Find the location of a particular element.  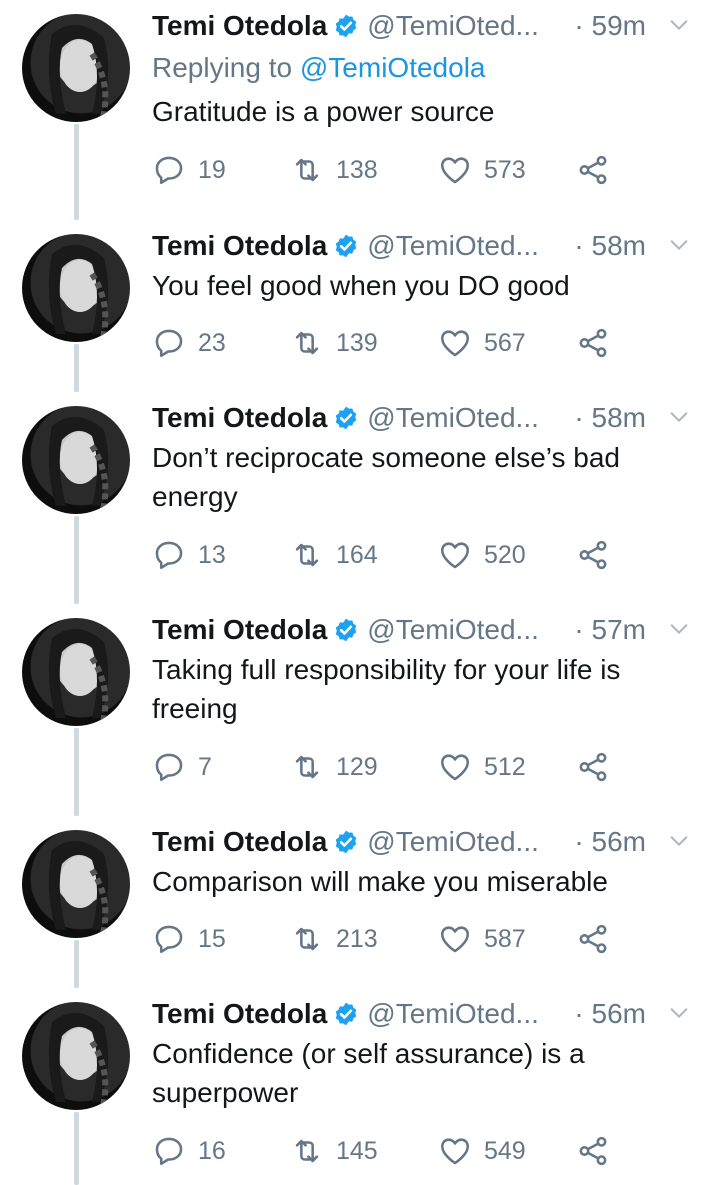

like-count: 573 is located at coordinates (505, 169).